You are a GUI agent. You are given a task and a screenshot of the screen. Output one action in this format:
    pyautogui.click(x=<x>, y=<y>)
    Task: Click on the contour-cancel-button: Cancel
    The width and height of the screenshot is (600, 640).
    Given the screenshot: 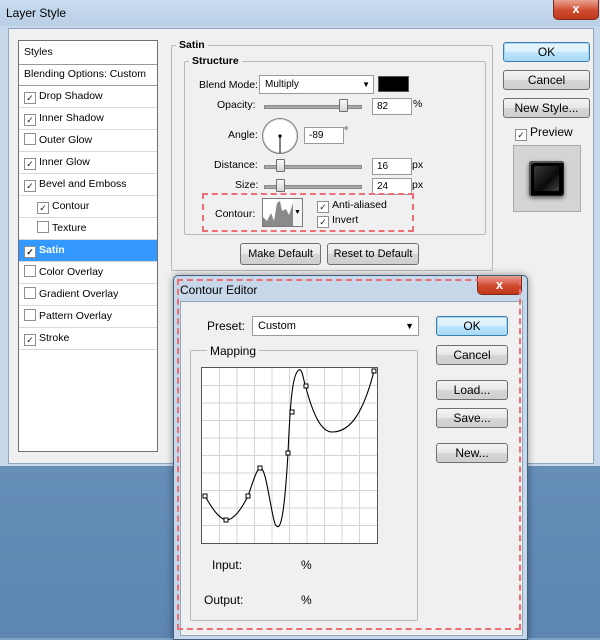 What is the action you would take?
    pyautogui.click(x=472, y=355)
    